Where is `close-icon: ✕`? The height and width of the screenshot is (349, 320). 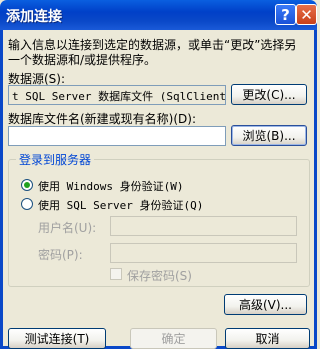 close-icon: ✕ is located at coordinates (306, 14).